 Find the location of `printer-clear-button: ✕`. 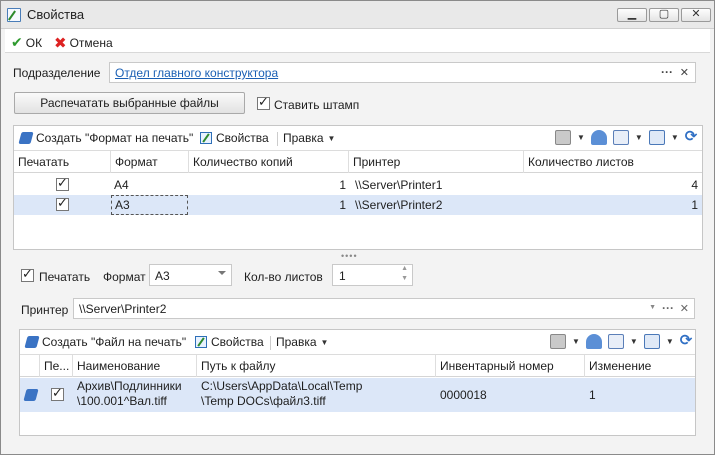

printer-clear-button: ✕ is located at coordinates (684, 308).